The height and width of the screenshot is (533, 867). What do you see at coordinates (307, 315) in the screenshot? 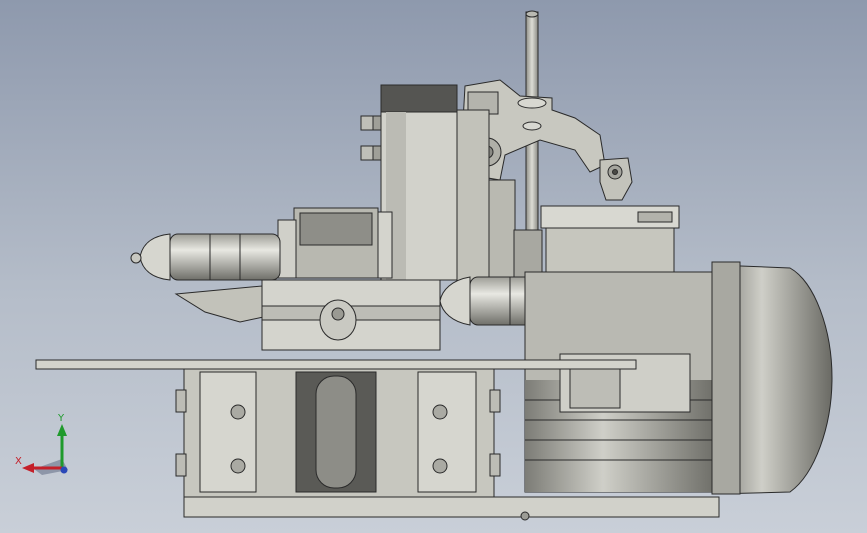
I see `anvil-part` at bounding box center [307, 315].